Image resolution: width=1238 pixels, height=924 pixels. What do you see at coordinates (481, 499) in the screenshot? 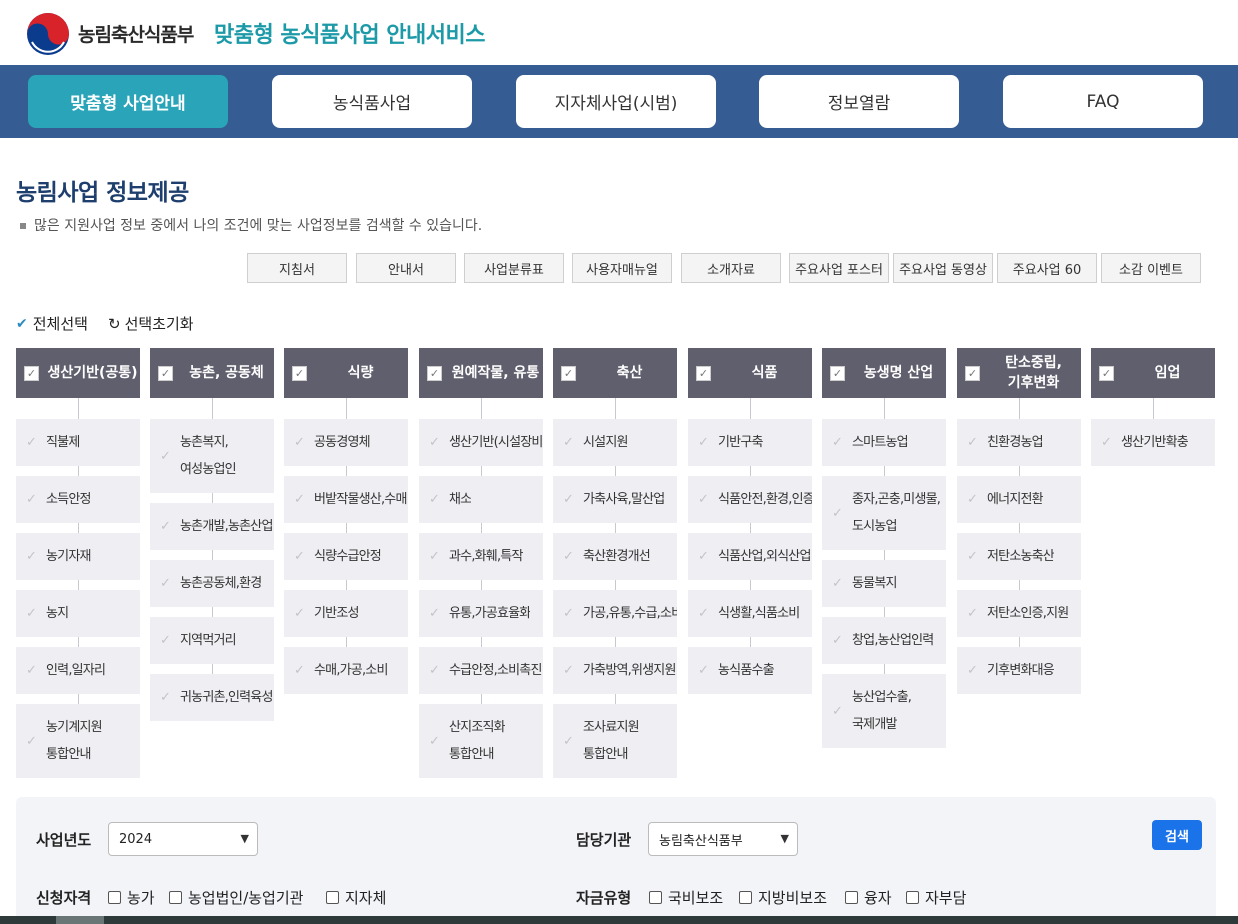
I see `category-item: ✓ 채소` at bounding box center [481, 499].